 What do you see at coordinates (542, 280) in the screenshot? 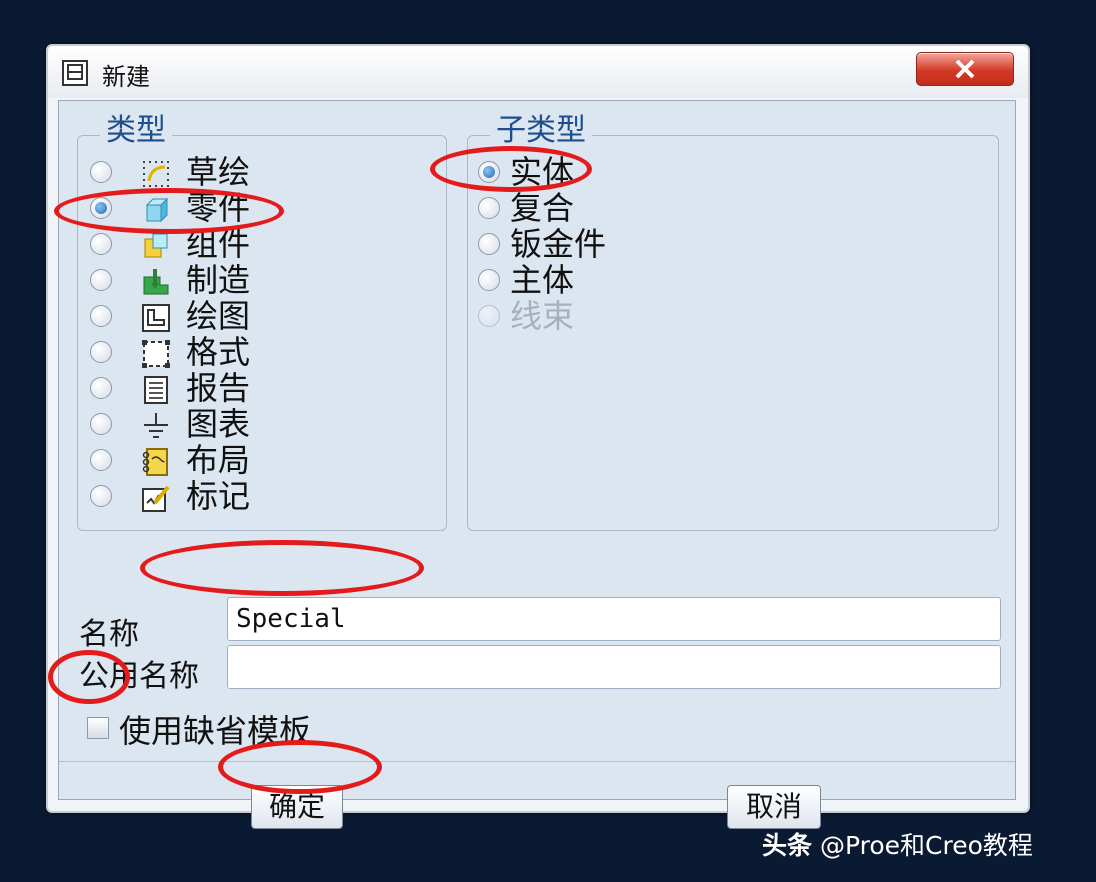
I see `option-label: 主体` at bounding box center [542, 280].